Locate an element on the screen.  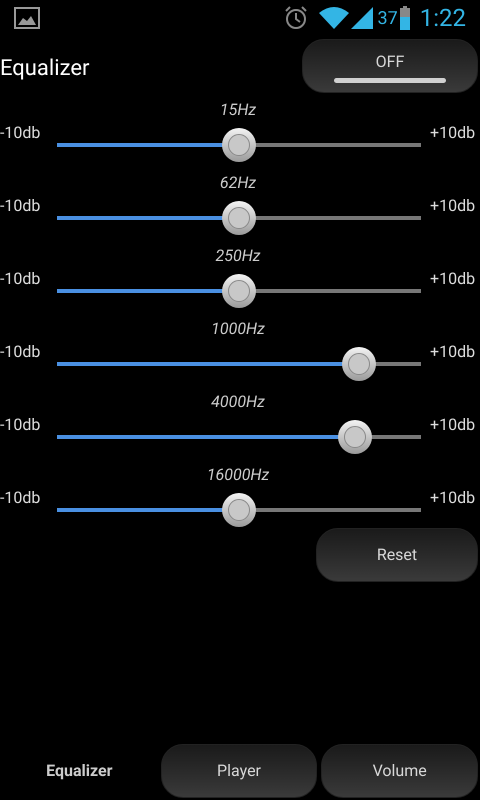
battery-percentage: 37 is located at coordinates (387, 18).